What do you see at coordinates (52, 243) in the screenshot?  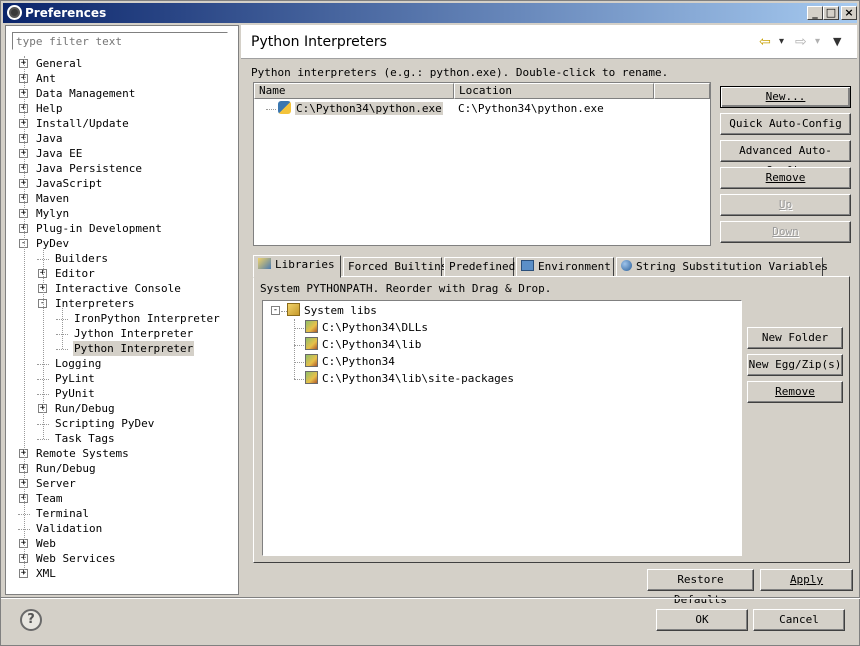 I see `tree-item: PyDev` at bounding box center [52, 243].